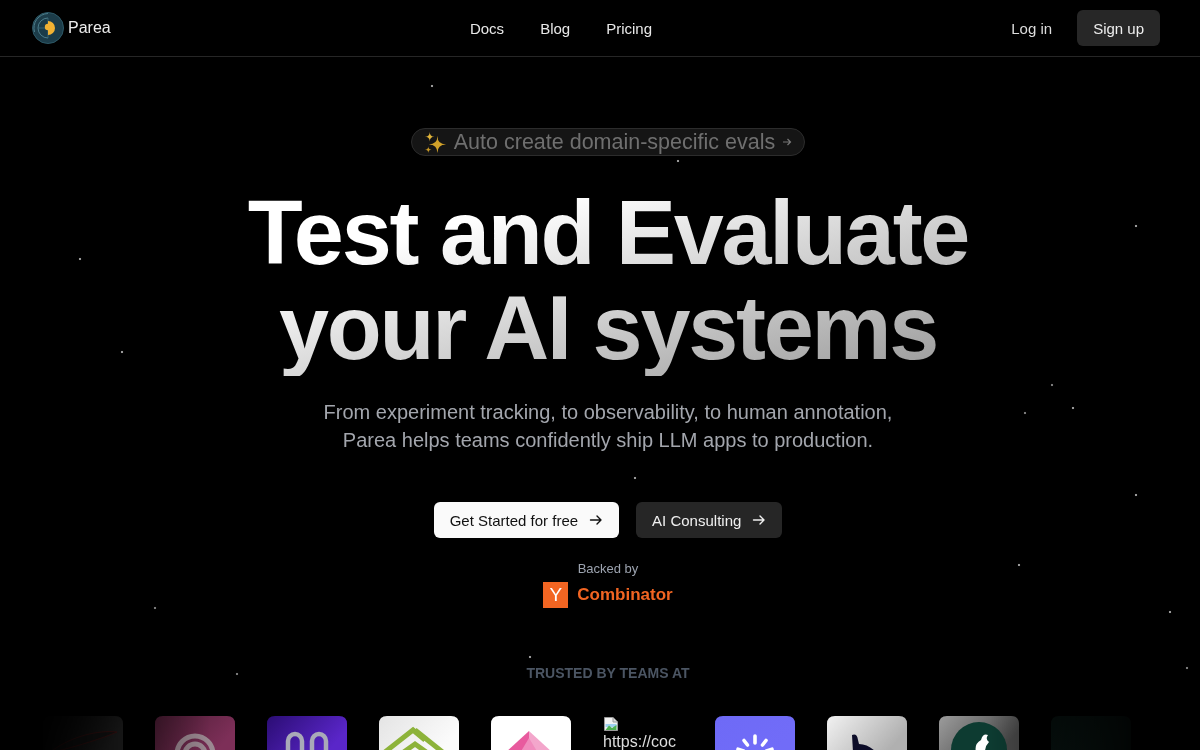 Image resolution: width=1200 pixels, height=750 pixels. Describe the element at coordinates (526, 520) in the screenshot. I see `cta-button: Get Started for free` at that location.